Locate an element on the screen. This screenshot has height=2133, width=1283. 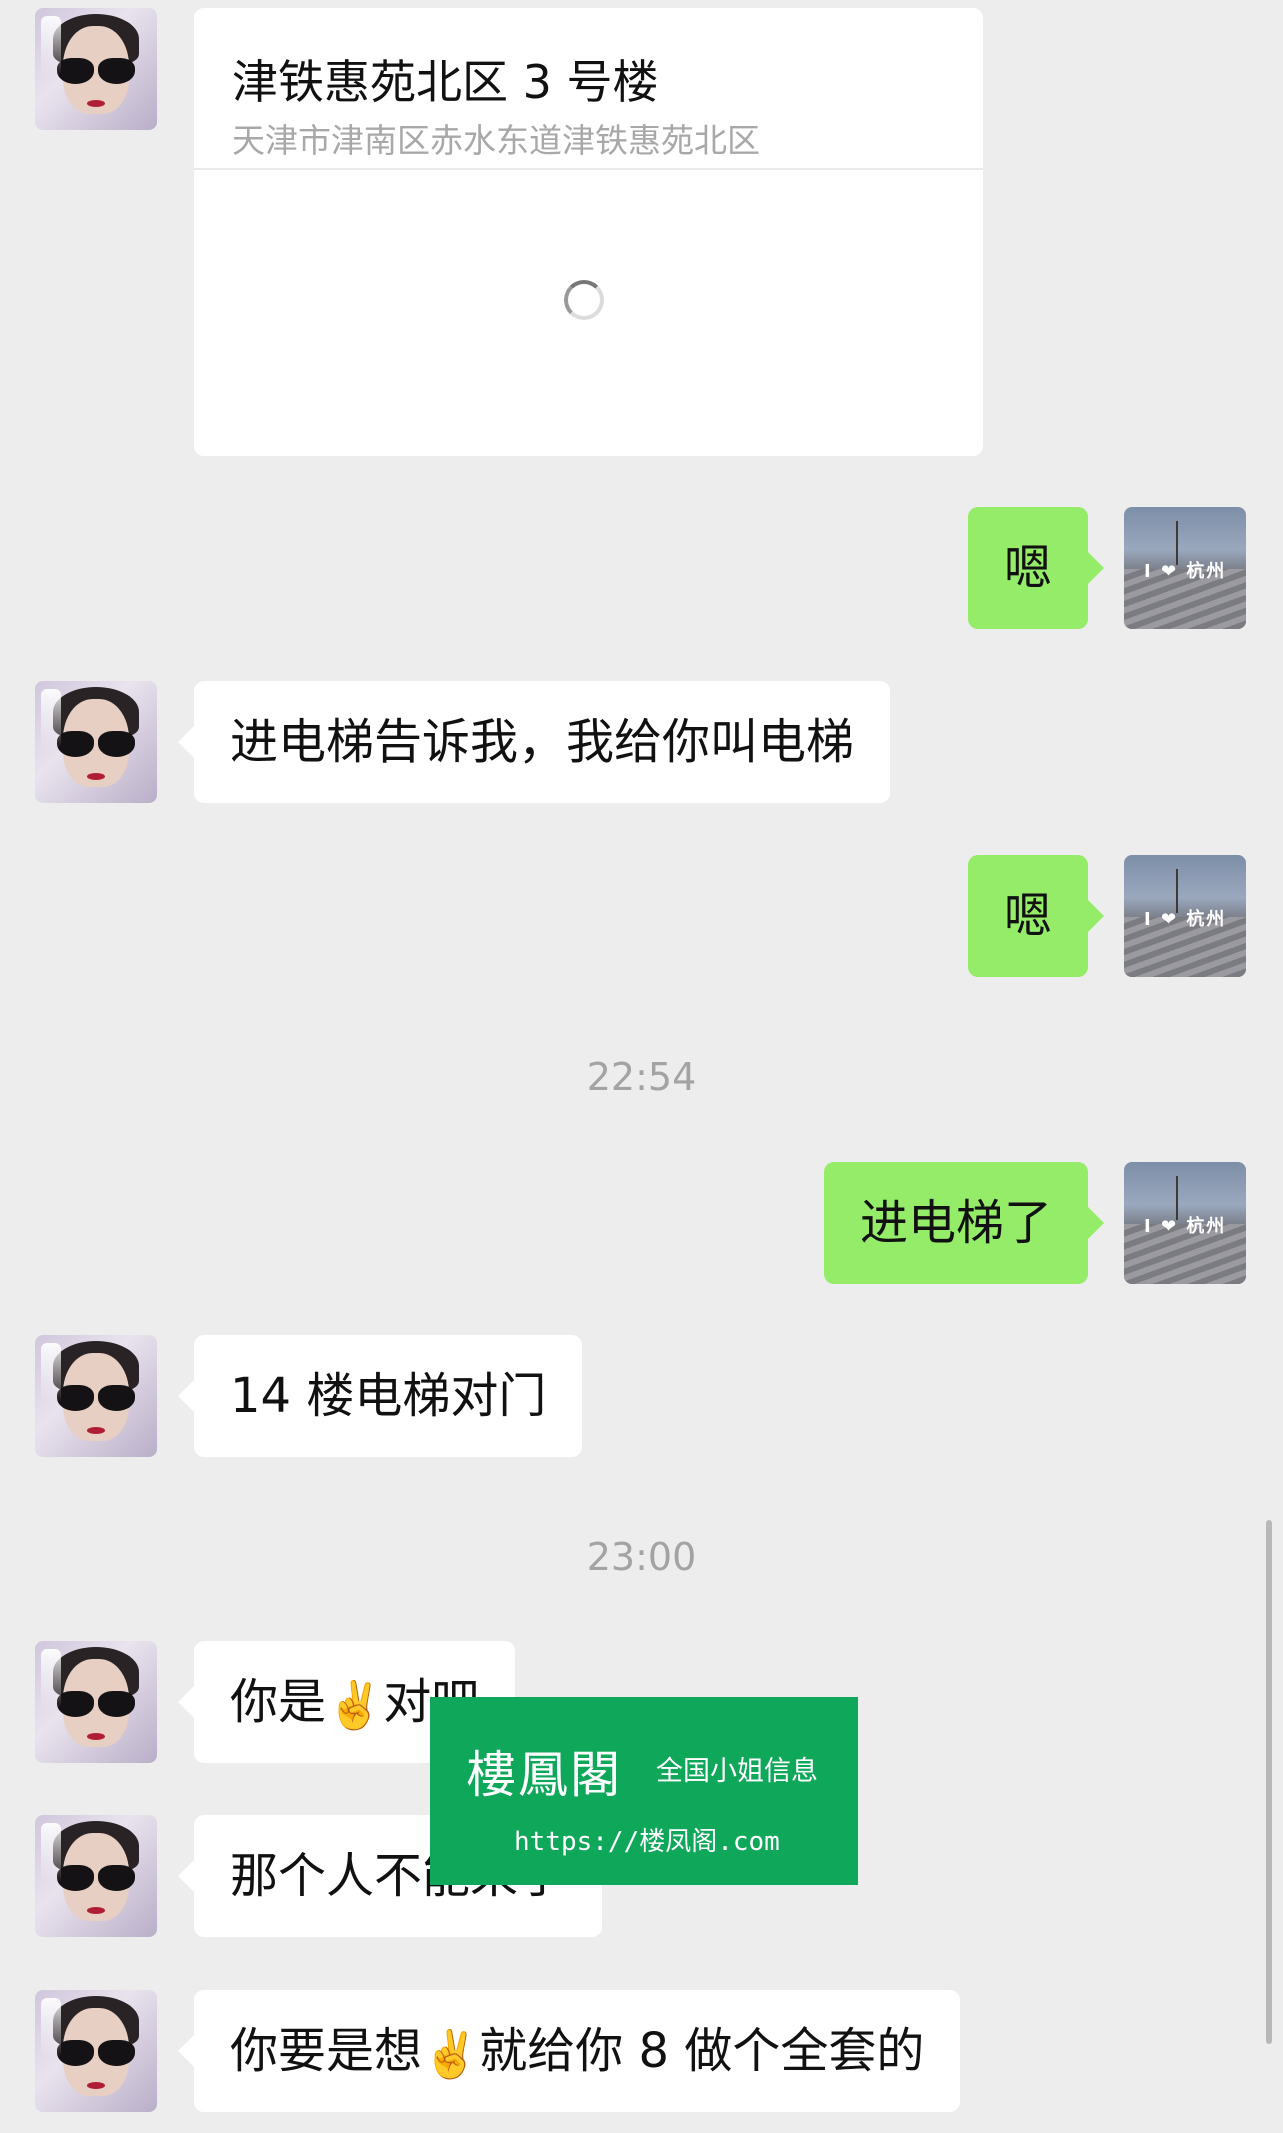
message-timestamp: 23:00 is located at coordinates (641, 1557).